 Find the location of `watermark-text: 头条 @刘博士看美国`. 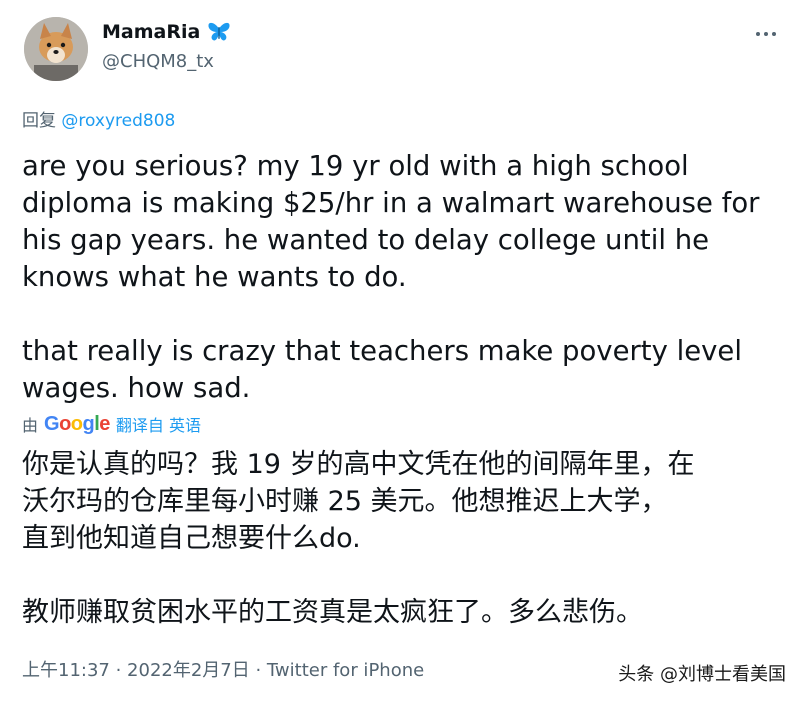

watermark-text: 头条 @刘博士看美国 is located at coordinates (702, 674).